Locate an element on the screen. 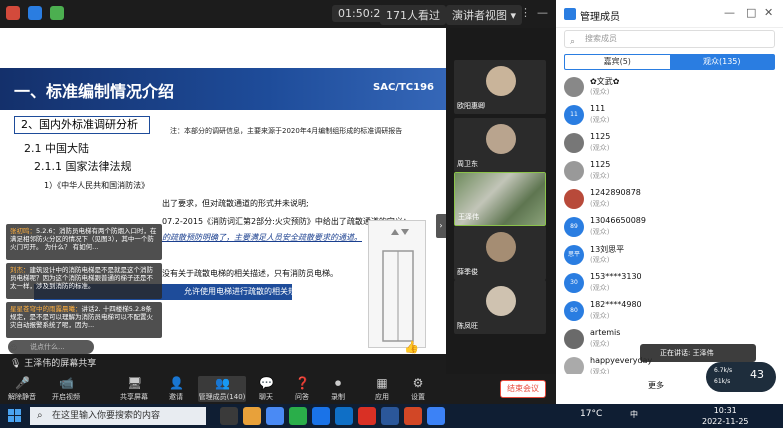  body-line-4: 没有关于疏散电梯的相关描述，只有消防员电梯。 is located at coordinates (250, 273).